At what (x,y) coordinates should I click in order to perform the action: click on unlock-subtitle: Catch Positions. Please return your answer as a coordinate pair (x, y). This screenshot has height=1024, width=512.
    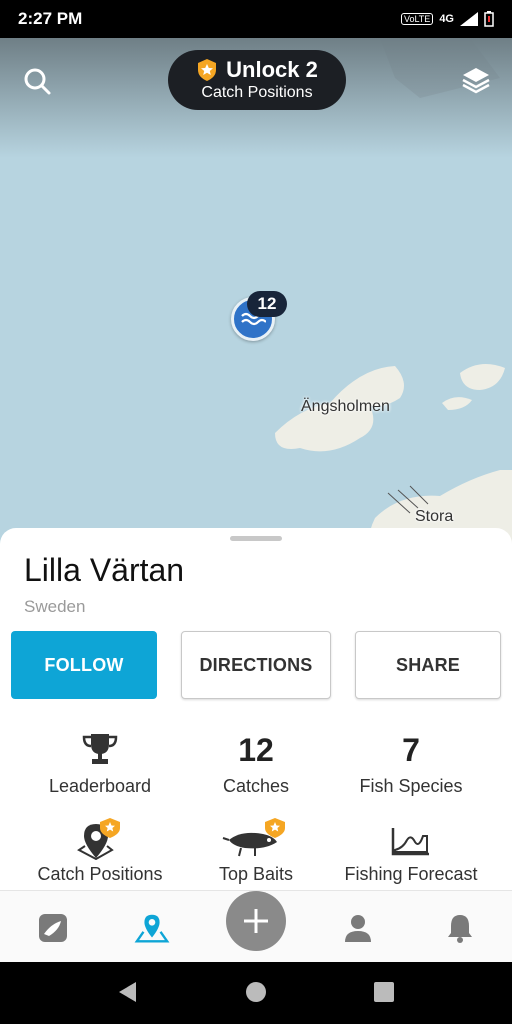
    Looking at the image, I should click on (257, 92).